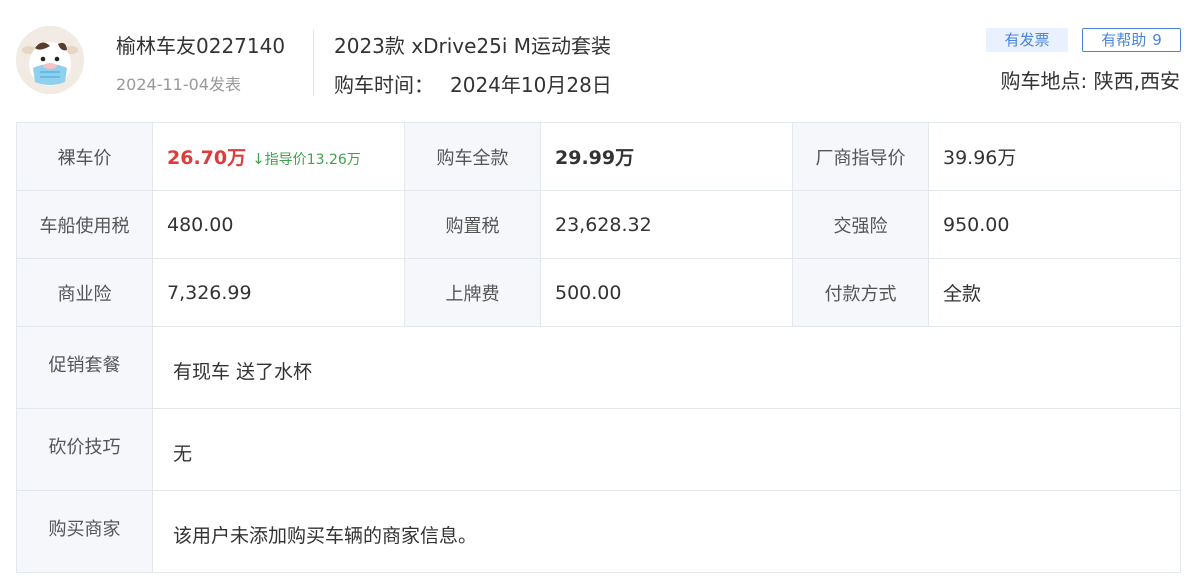  Describe the element at coordinates (84, 156) in the screenshot. I see `bare-price-label: 裸车价` at that location.